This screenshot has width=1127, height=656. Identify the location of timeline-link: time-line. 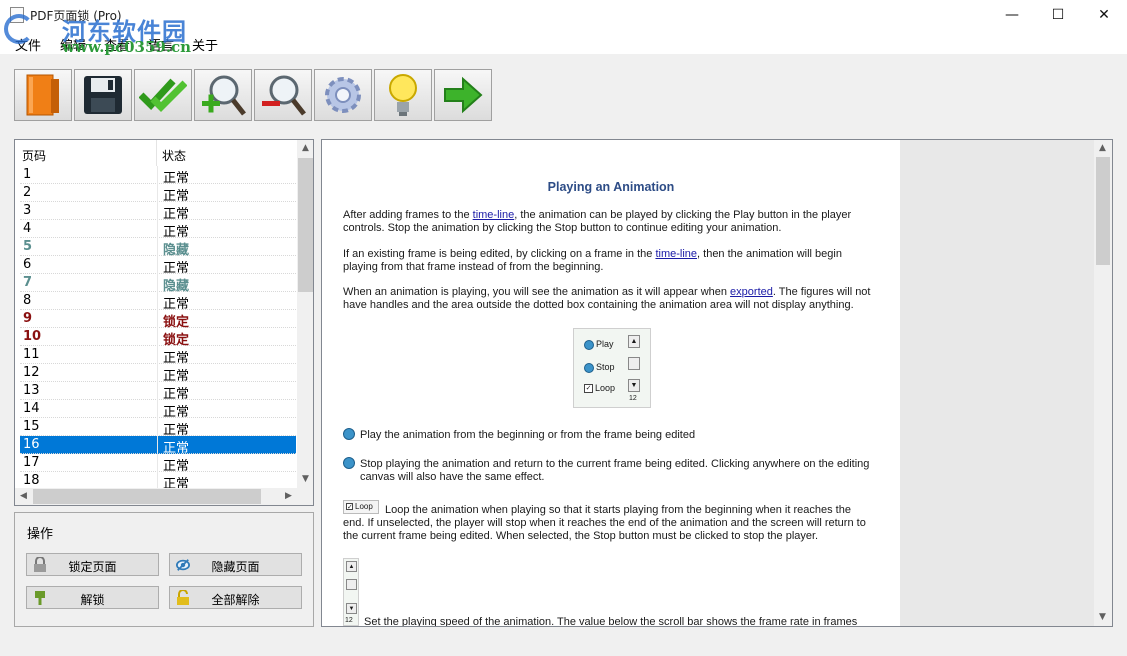
(494, 215).